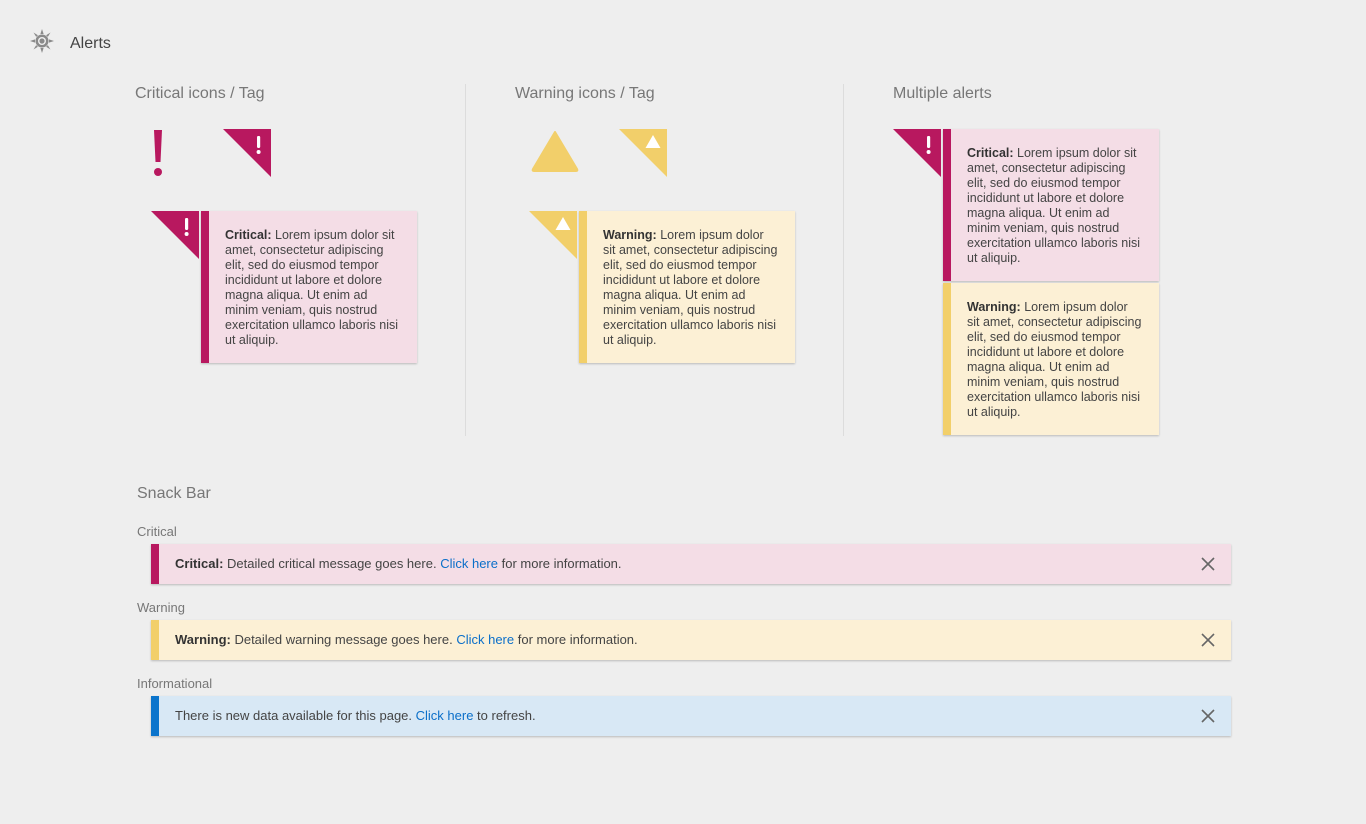  What do you see at coordinates (917, 153) in the screenshot?
I see `multiple-critical-tag-icon` at bounding box center [917, 153].